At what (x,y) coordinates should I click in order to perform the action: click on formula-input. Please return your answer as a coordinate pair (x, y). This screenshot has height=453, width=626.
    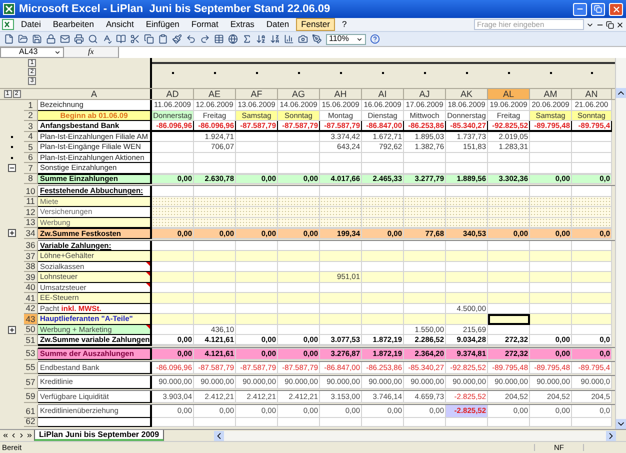
    Looking at the image, I should click on (372, 52).